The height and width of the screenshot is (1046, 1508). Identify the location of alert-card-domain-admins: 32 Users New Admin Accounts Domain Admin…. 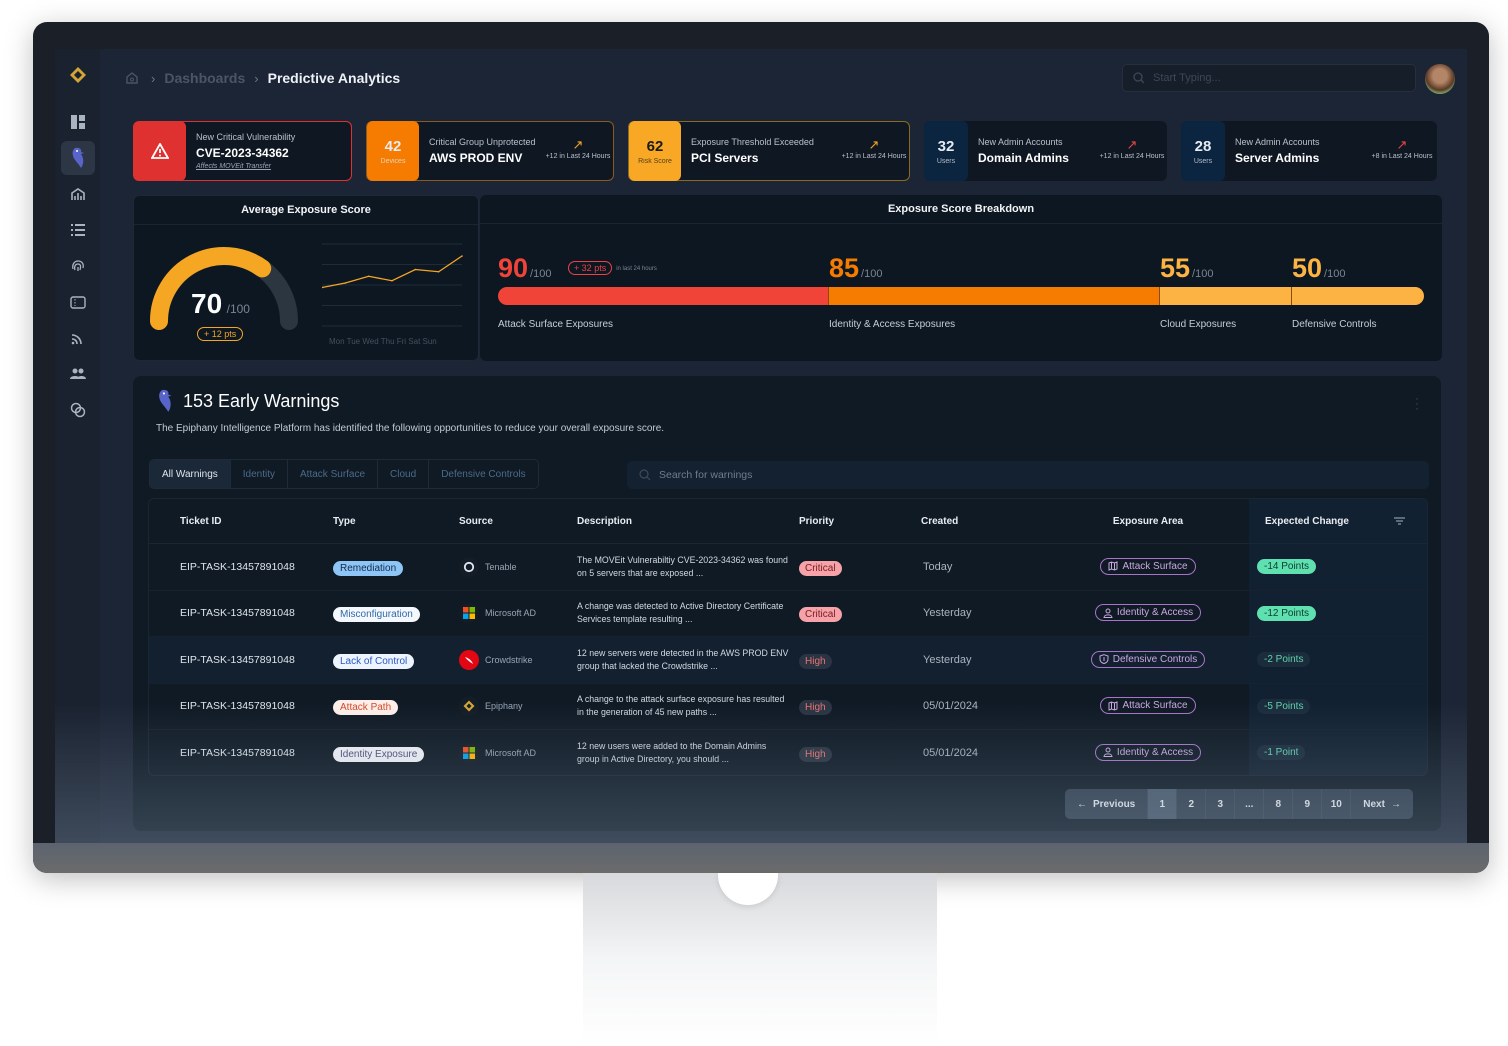
(1045, 151).